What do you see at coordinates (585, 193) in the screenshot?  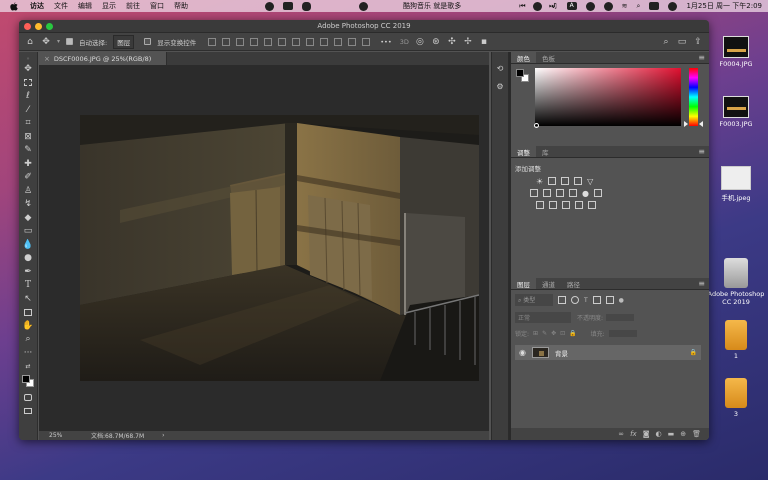 I see `photo-filter-icon: ●` at bounding box center [585, 193].